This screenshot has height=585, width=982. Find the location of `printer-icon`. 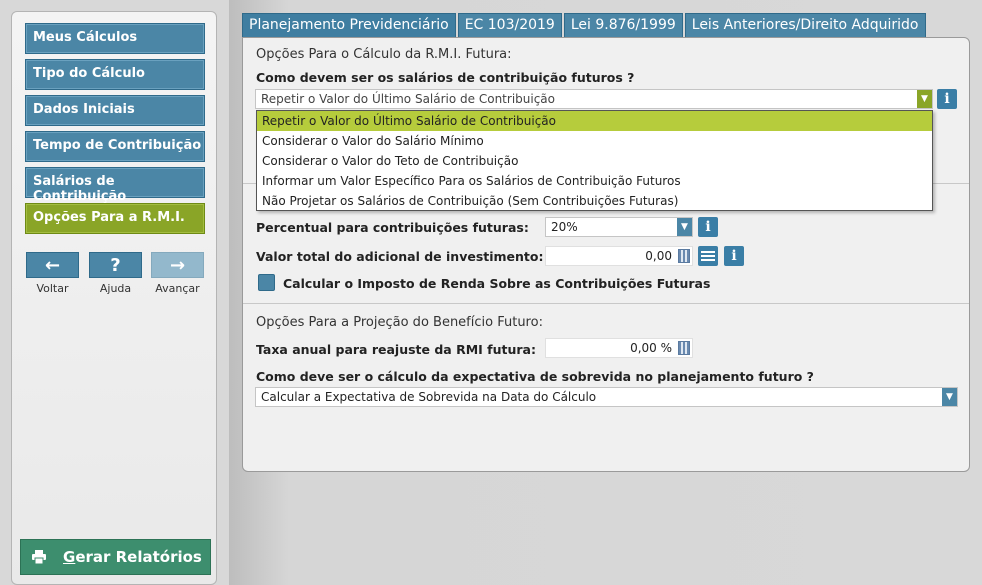

printer-icon is located at coordinates (39, 557).